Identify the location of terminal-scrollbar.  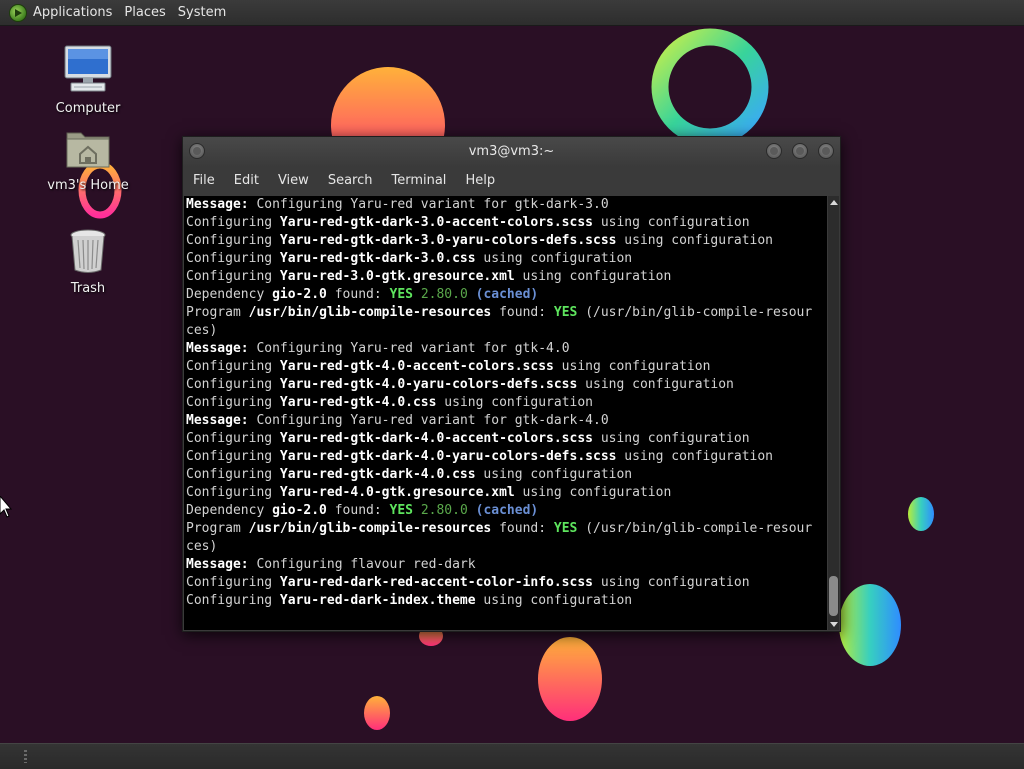
(833, 413).